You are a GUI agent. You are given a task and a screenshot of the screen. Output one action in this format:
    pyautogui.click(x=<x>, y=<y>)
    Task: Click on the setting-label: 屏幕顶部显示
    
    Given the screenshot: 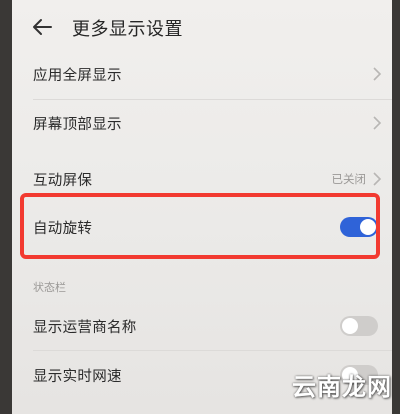 What is the action you would take?
    pyautogui.click(x=77, y=125)
    